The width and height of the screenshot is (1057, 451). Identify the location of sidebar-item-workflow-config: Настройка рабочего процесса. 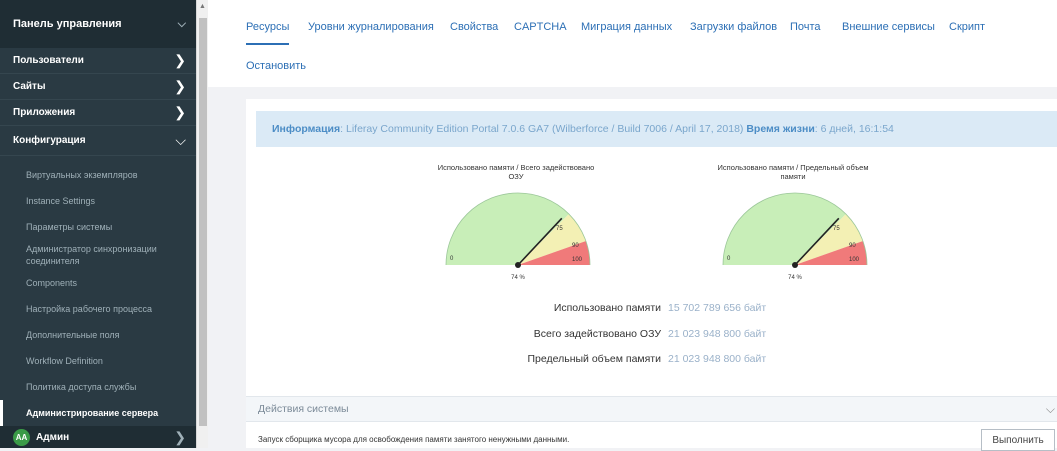
(98, 309).